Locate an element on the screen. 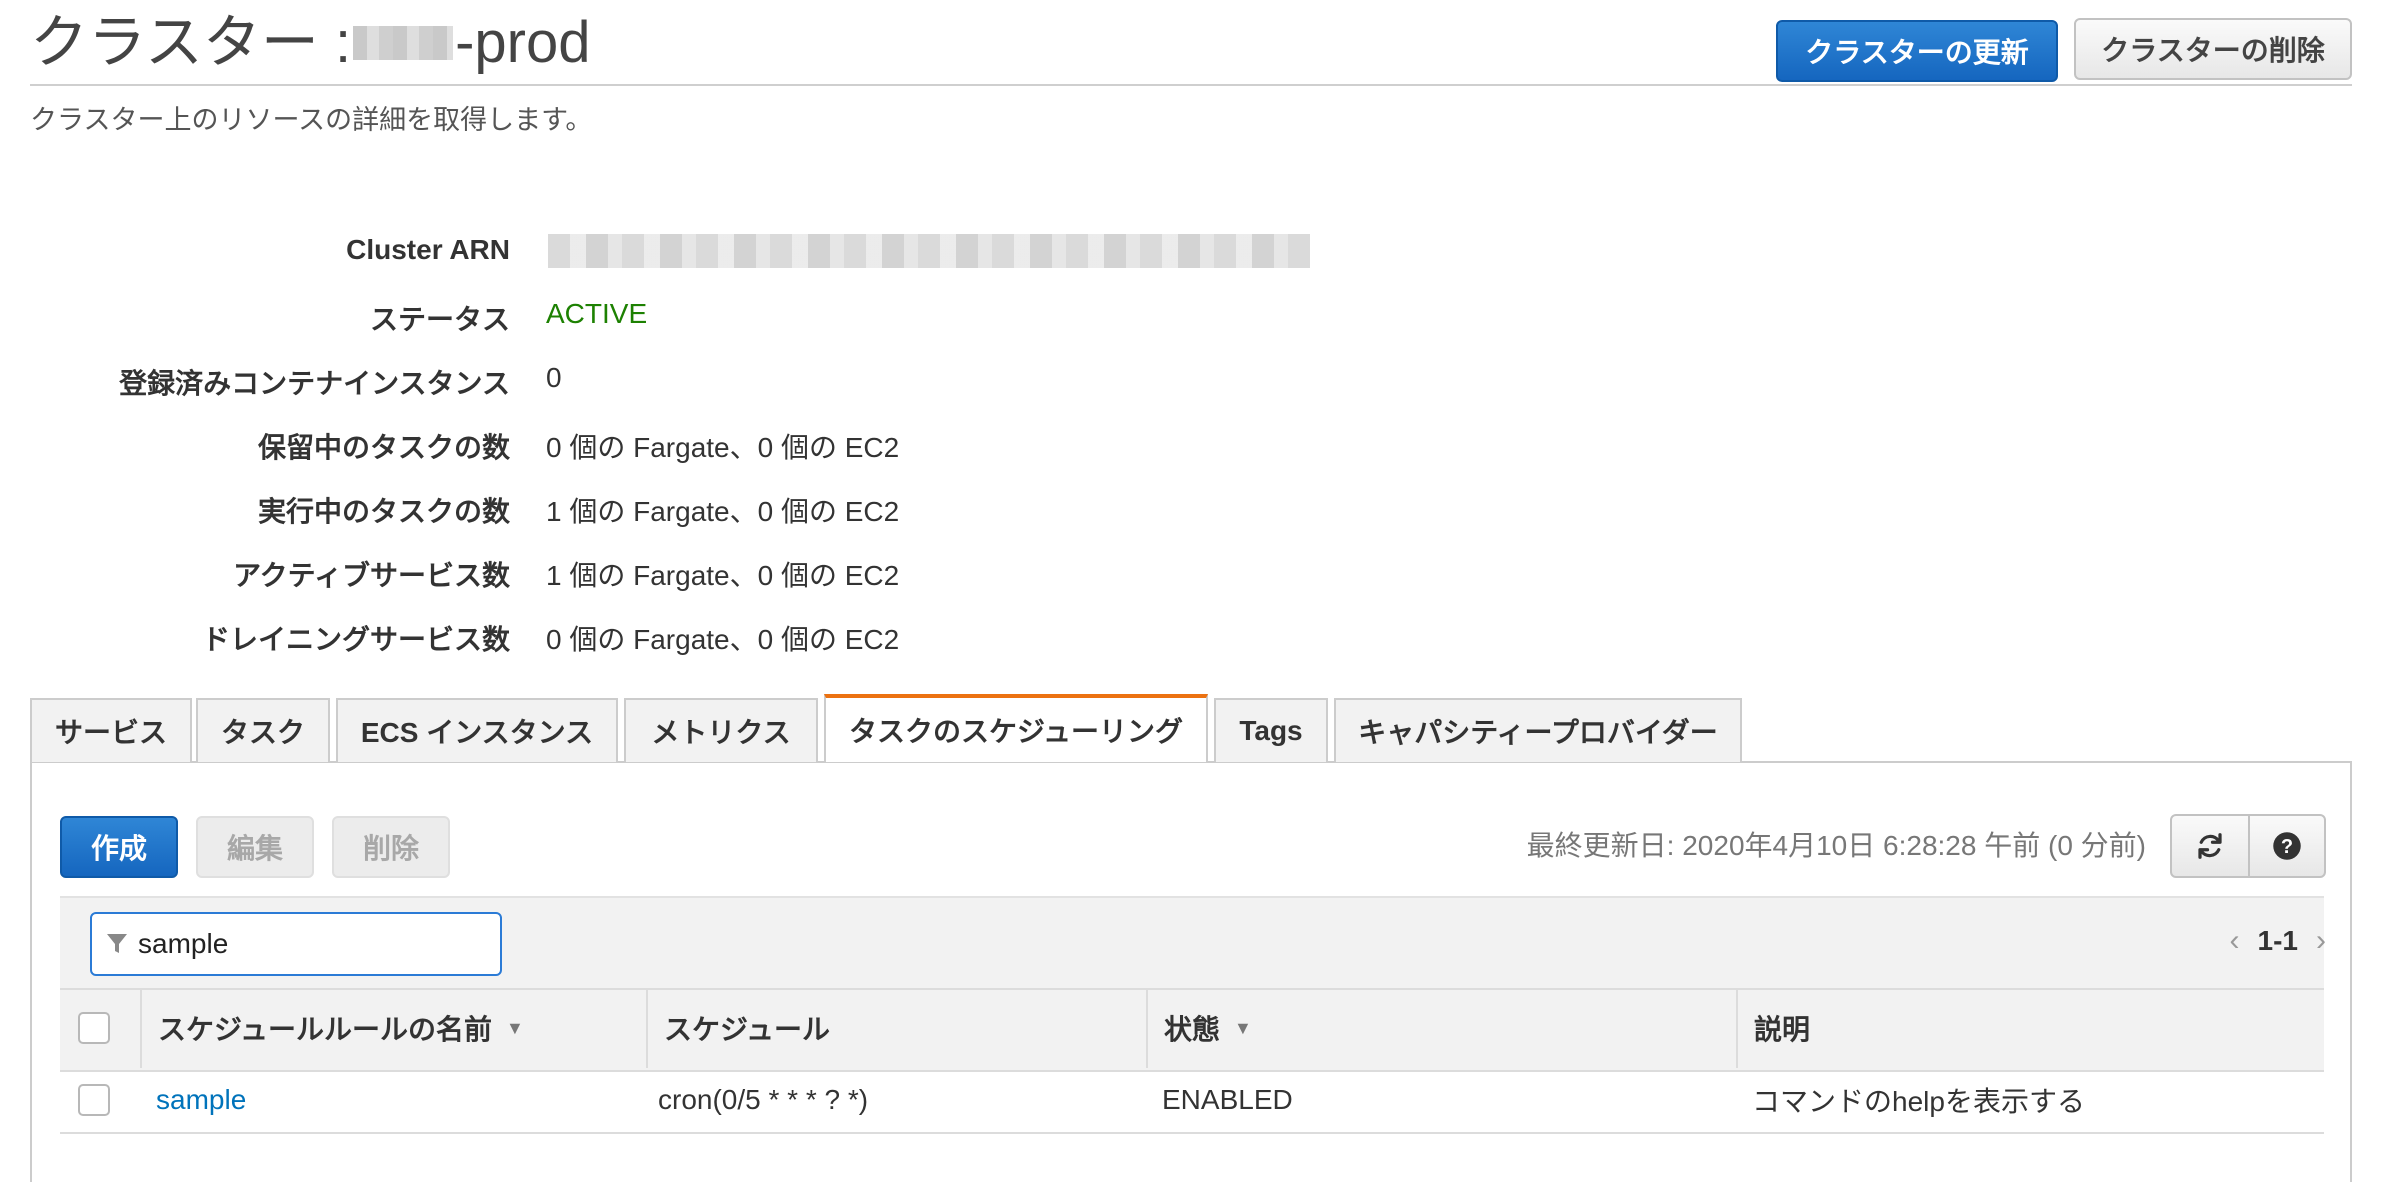  refresh-button is located at coordinates (2210, 846).